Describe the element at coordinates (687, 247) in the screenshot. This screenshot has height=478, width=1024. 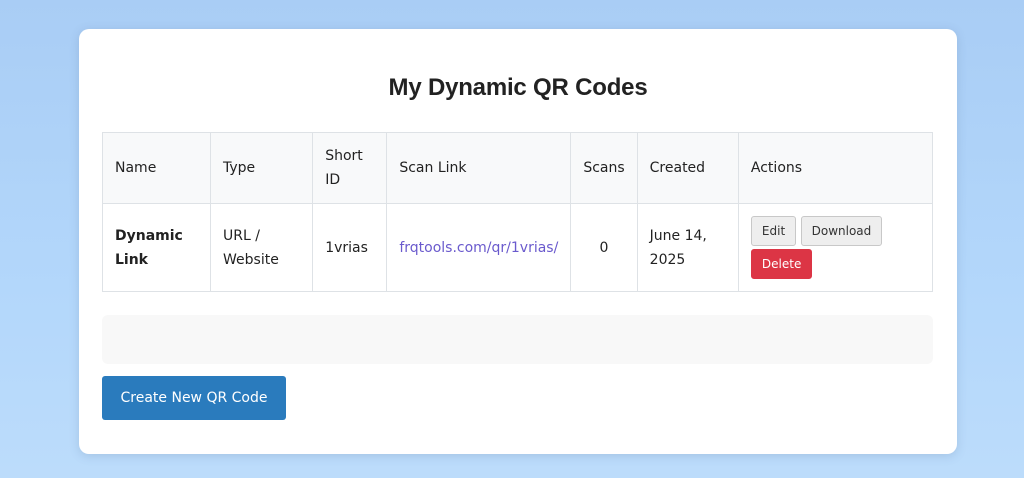
I see `qr-created-cell: June 14, 2025` at that location.